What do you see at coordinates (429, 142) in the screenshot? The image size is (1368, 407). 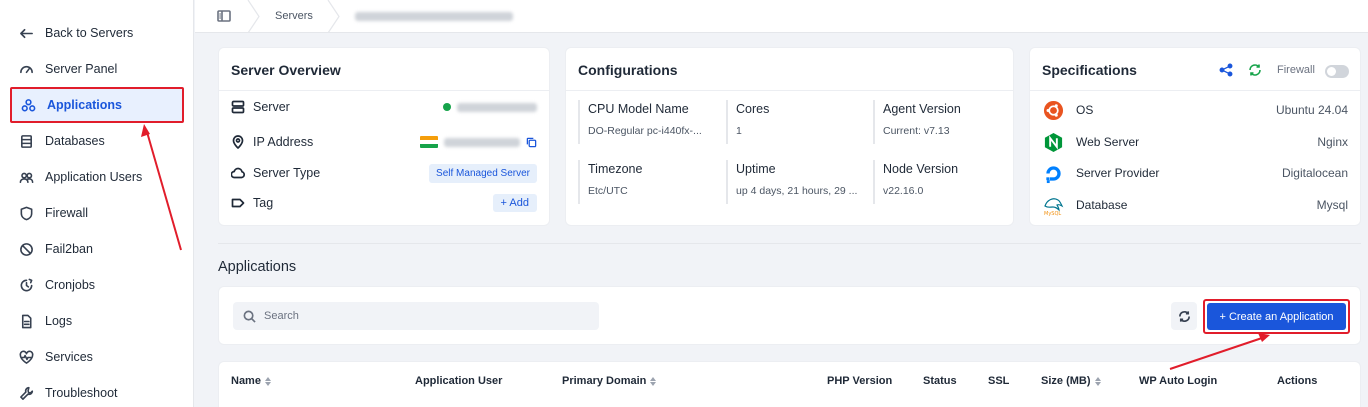 I see `india-flag-icon` at bounding box center [429, 142].